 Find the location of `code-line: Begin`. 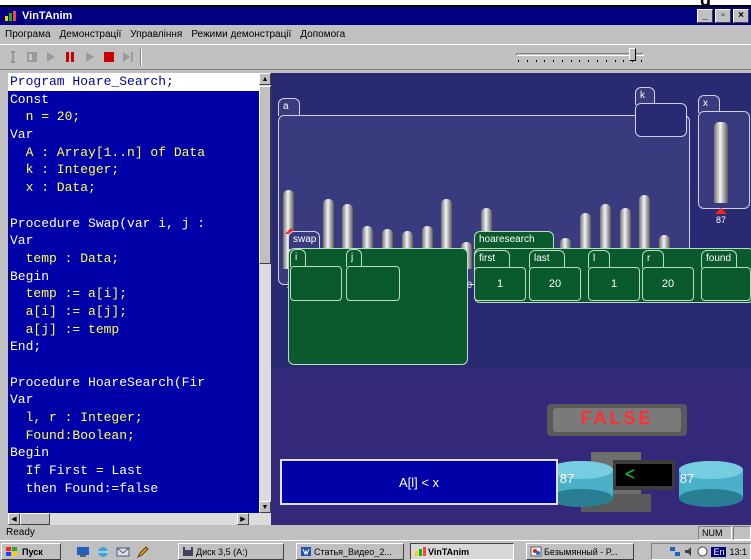

code-line: Begin is located at coordinates (30, 276).